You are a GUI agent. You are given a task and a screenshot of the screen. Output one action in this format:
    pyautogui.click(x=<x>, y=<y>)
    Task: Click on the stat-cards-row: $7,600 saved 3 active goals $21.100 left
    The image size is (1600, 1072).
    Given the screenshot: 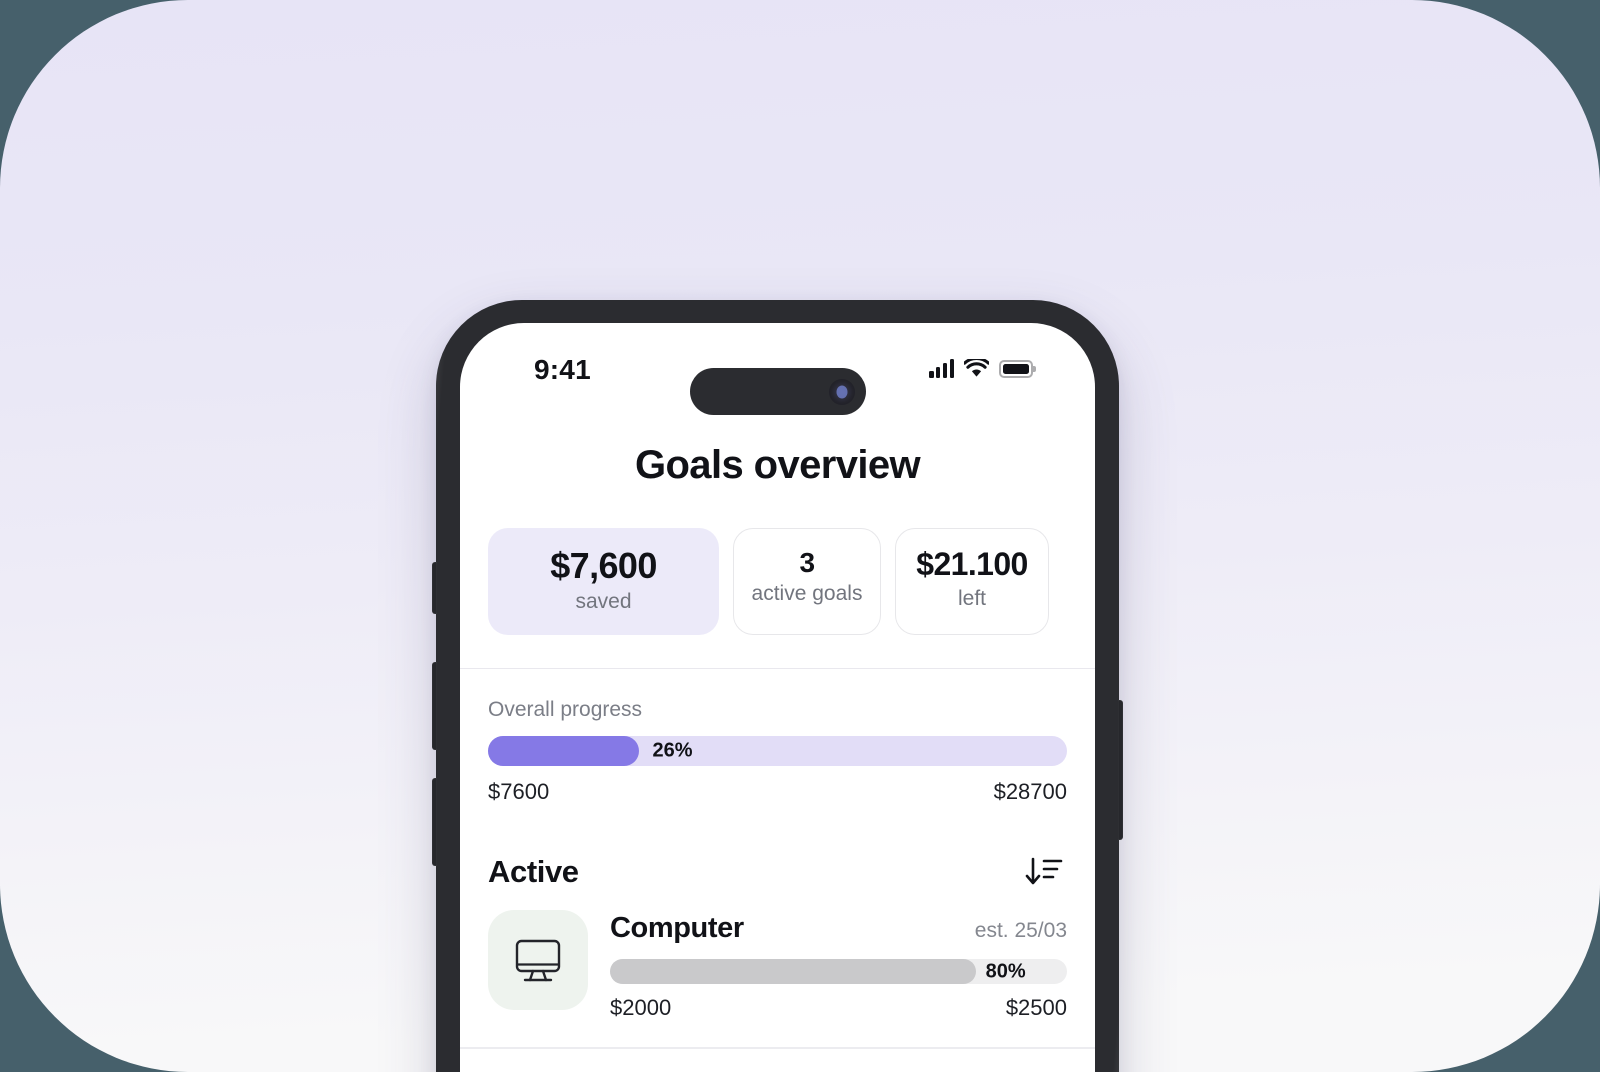 What is the action you would take?
    pyautogui.click(x=777, y=581)
    